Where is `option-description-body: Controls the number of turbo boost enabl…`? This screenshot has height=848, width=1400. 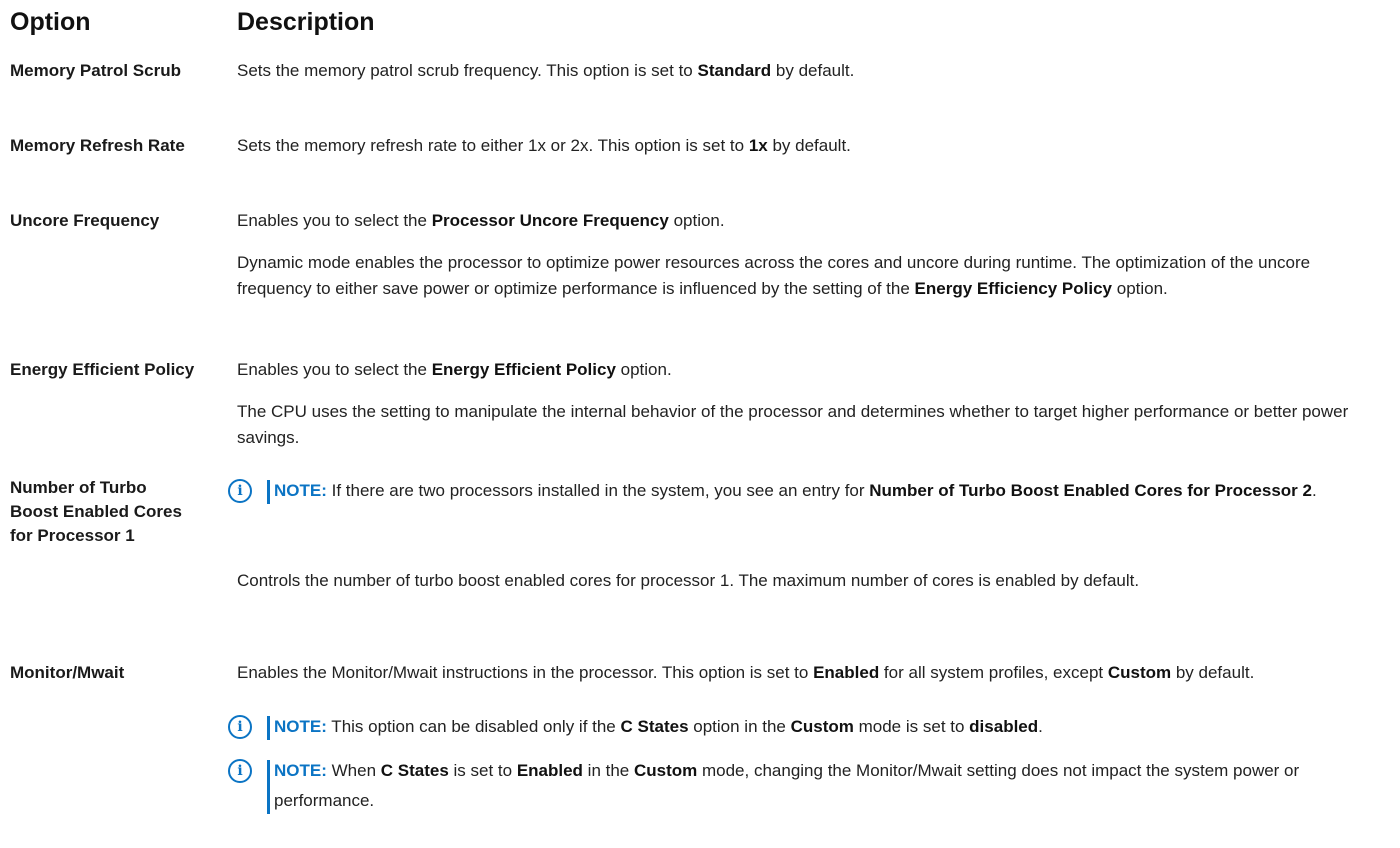 option-description-body: Controls the number of turbo boost enabl… is located at coordinates (688, 580).